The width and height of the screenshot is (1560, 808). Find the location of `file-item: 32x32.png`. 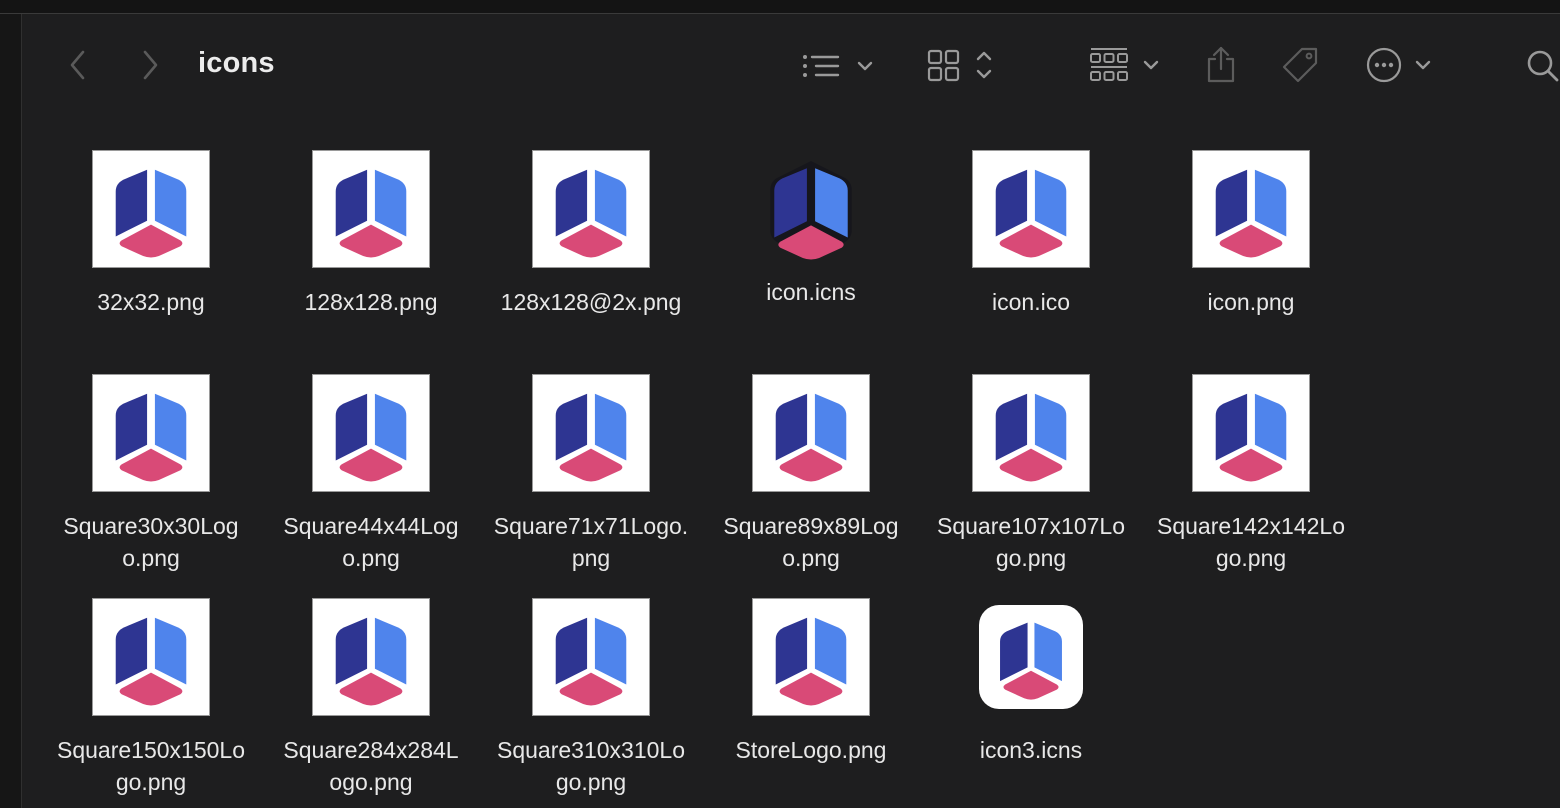

file-item: 32x32.png is located at coordinates (151, 234).